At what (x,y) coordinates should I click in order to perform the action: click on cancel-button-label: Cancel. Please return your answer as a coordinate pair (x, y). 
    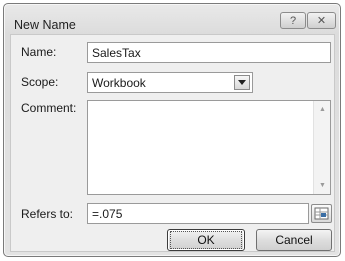
    Looking at the image, I should click on (294, 240).